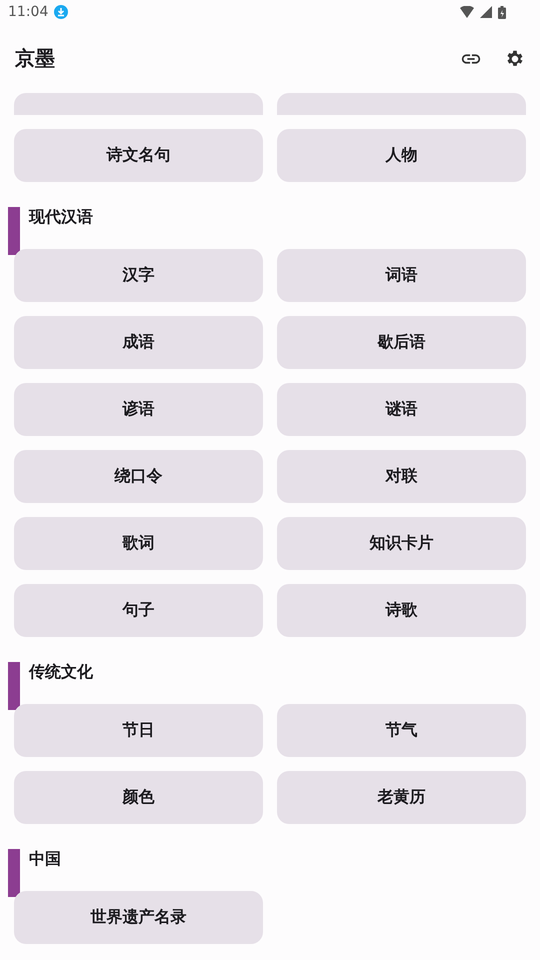 The width and height of the screenshot is (540, 960). What do you see at coordinates (401, 275) in the screenshot?
I see `category-button: 词语` at bounding box center [401, 275].